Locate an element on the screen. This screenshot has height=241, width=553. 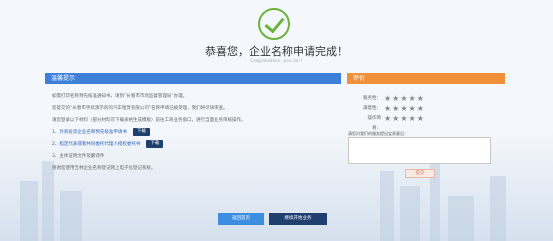
download-button-2: 下载 is located at coordinates (155, 143).